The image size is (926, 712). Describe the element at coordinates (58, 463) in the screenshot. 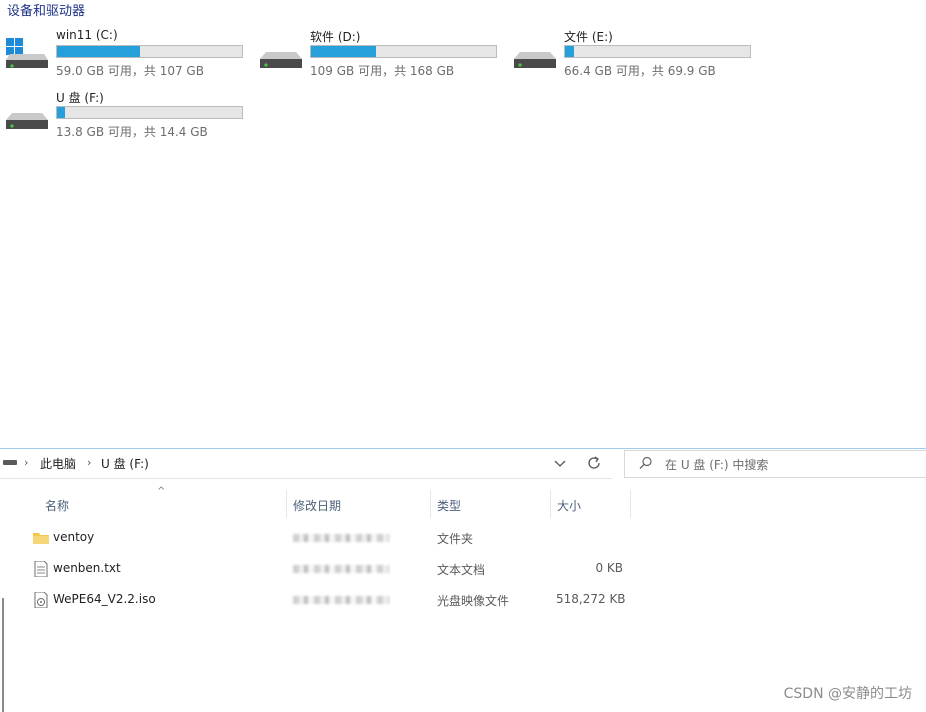

I see `breadcrumb-this-pc: 此电脑` at that location.